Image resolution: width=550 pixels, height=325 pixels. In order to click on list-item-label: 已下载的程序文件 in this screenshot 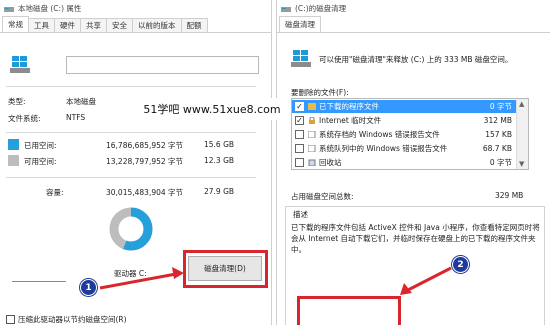, I will do `click(349, 106)`.